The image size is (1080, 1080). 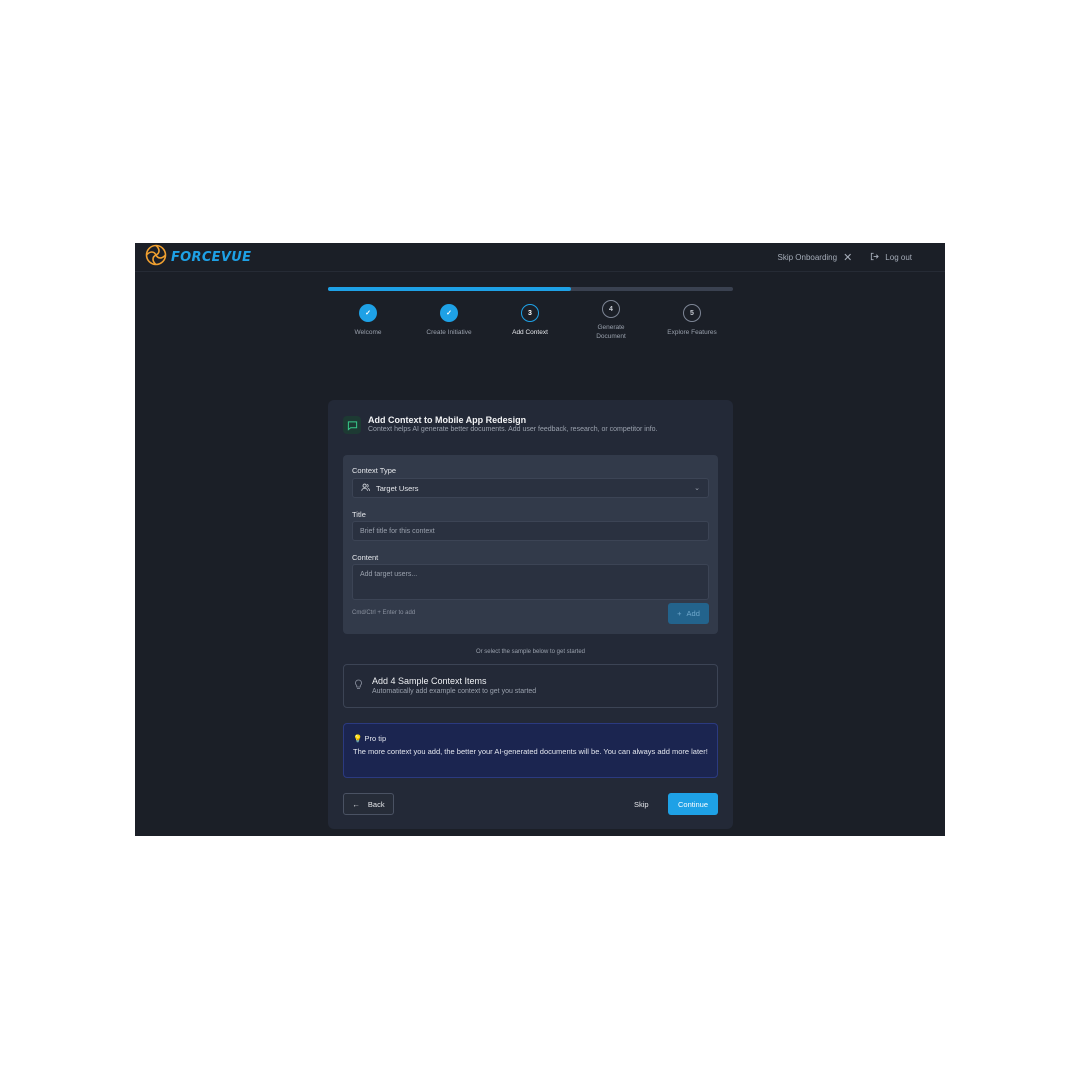 I want to click on card-title: Add Context to Mobile App Redesign, so click(x=447, y=420).